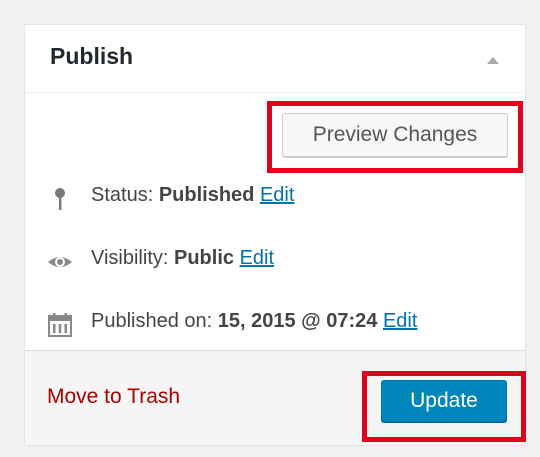  I want to click on edit-status-link: Edit, so click(277, 195).